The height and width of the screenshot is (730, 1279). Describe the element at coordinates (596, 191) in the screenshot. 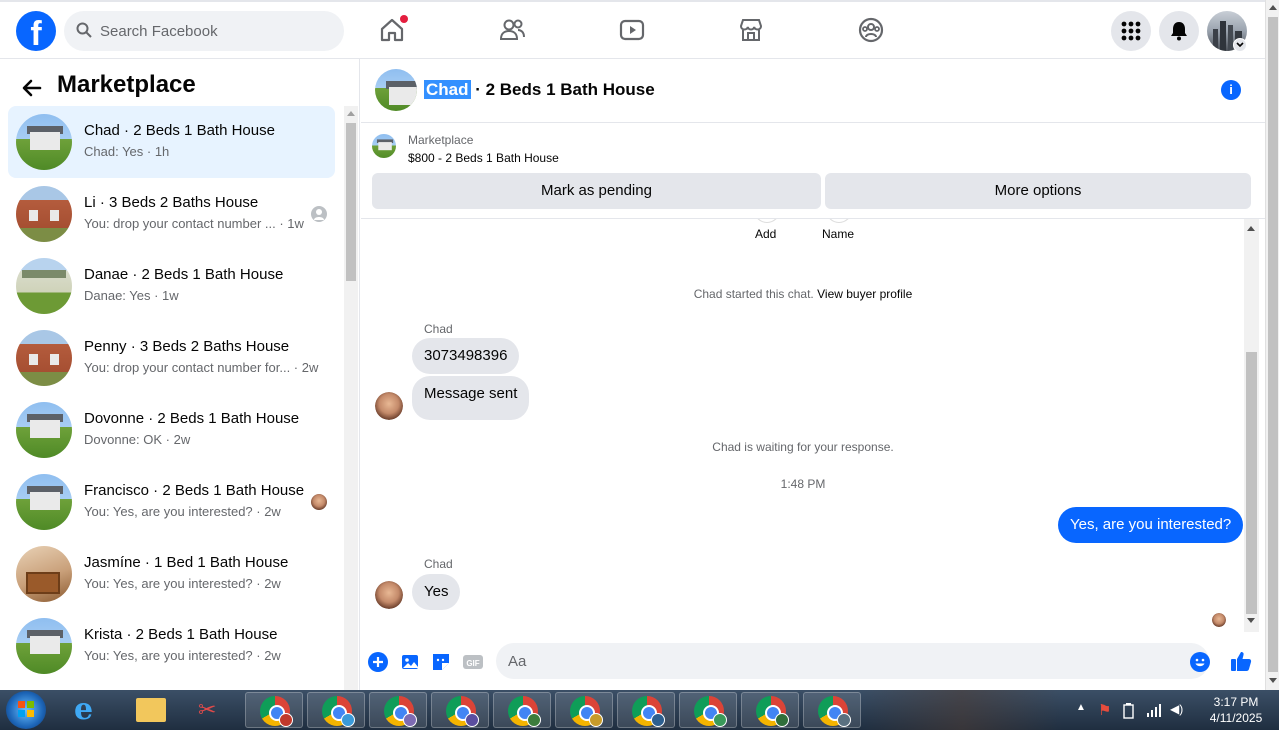

I see `mark-as-pending-button: Mark as pending` at that location.